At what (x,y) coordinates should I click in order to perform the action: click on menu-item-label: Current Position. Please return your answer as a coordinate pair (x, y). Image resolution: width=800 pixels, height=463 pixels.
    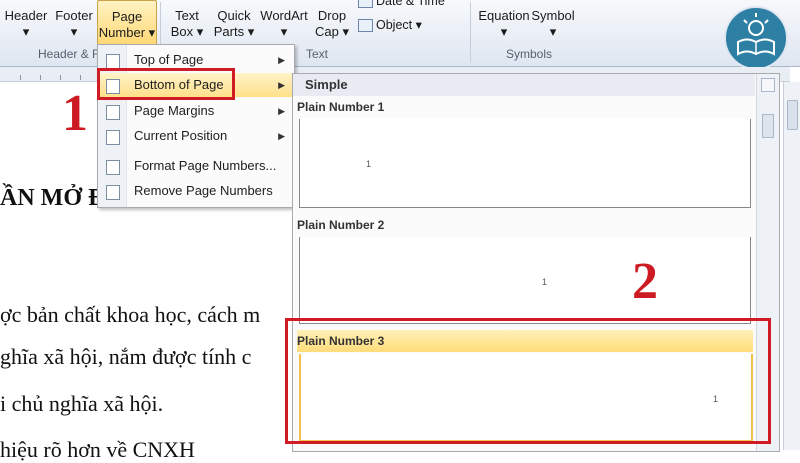
    Looking at the image, I should click on (181, 135).